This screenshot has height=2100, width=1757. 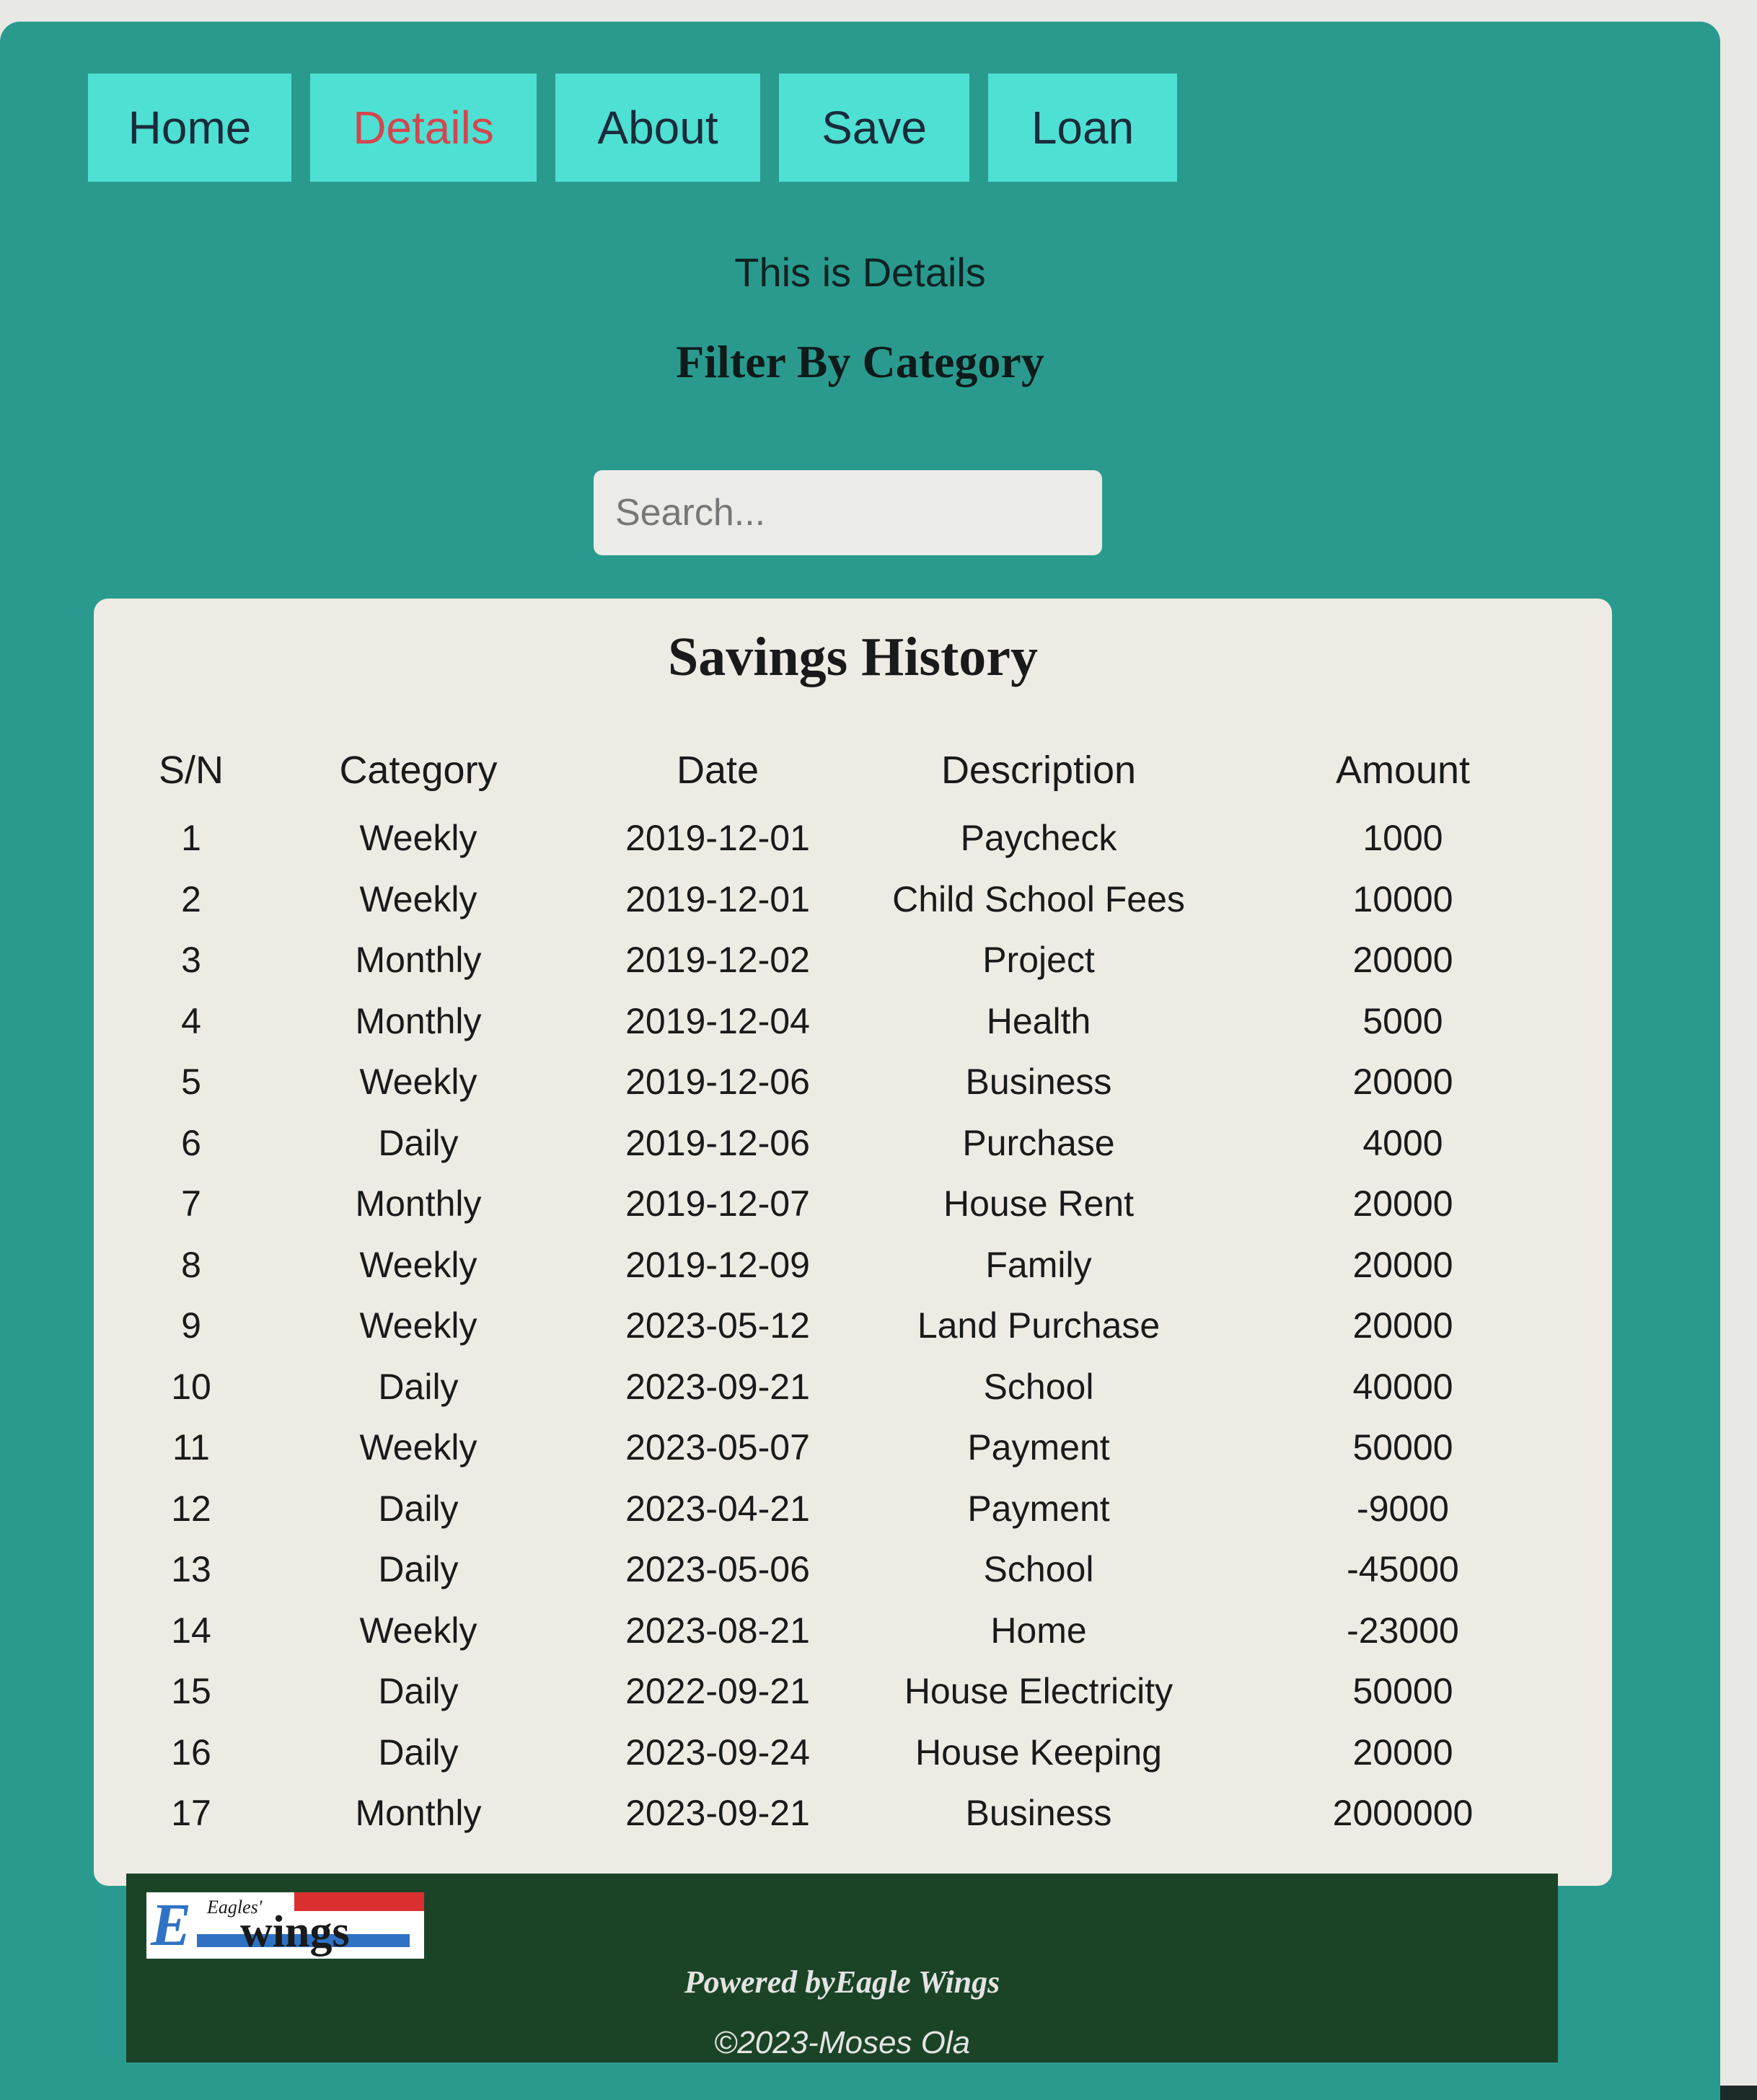 What do you see at coordinates (718, 1630) in the screenshot?
I see `cell-date: 2023-08-21` at bounding box center [718, 1630].